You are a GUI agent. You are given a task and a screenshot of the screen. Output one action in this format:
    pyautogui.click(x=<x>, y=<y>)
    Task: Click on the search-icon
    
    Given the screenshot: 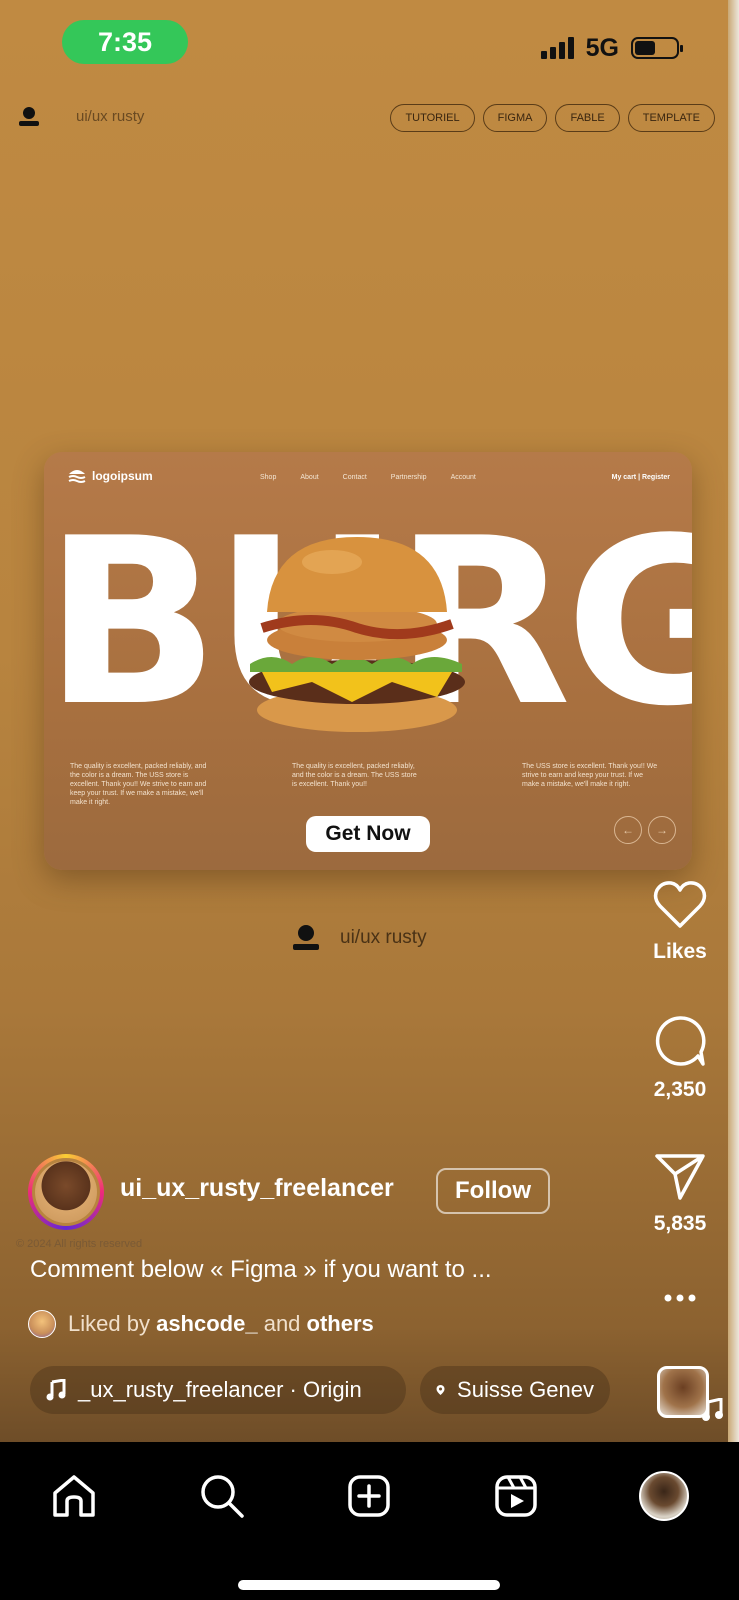 What is the action you would take?
    pyautogui.click(x=222, y=1496)
    